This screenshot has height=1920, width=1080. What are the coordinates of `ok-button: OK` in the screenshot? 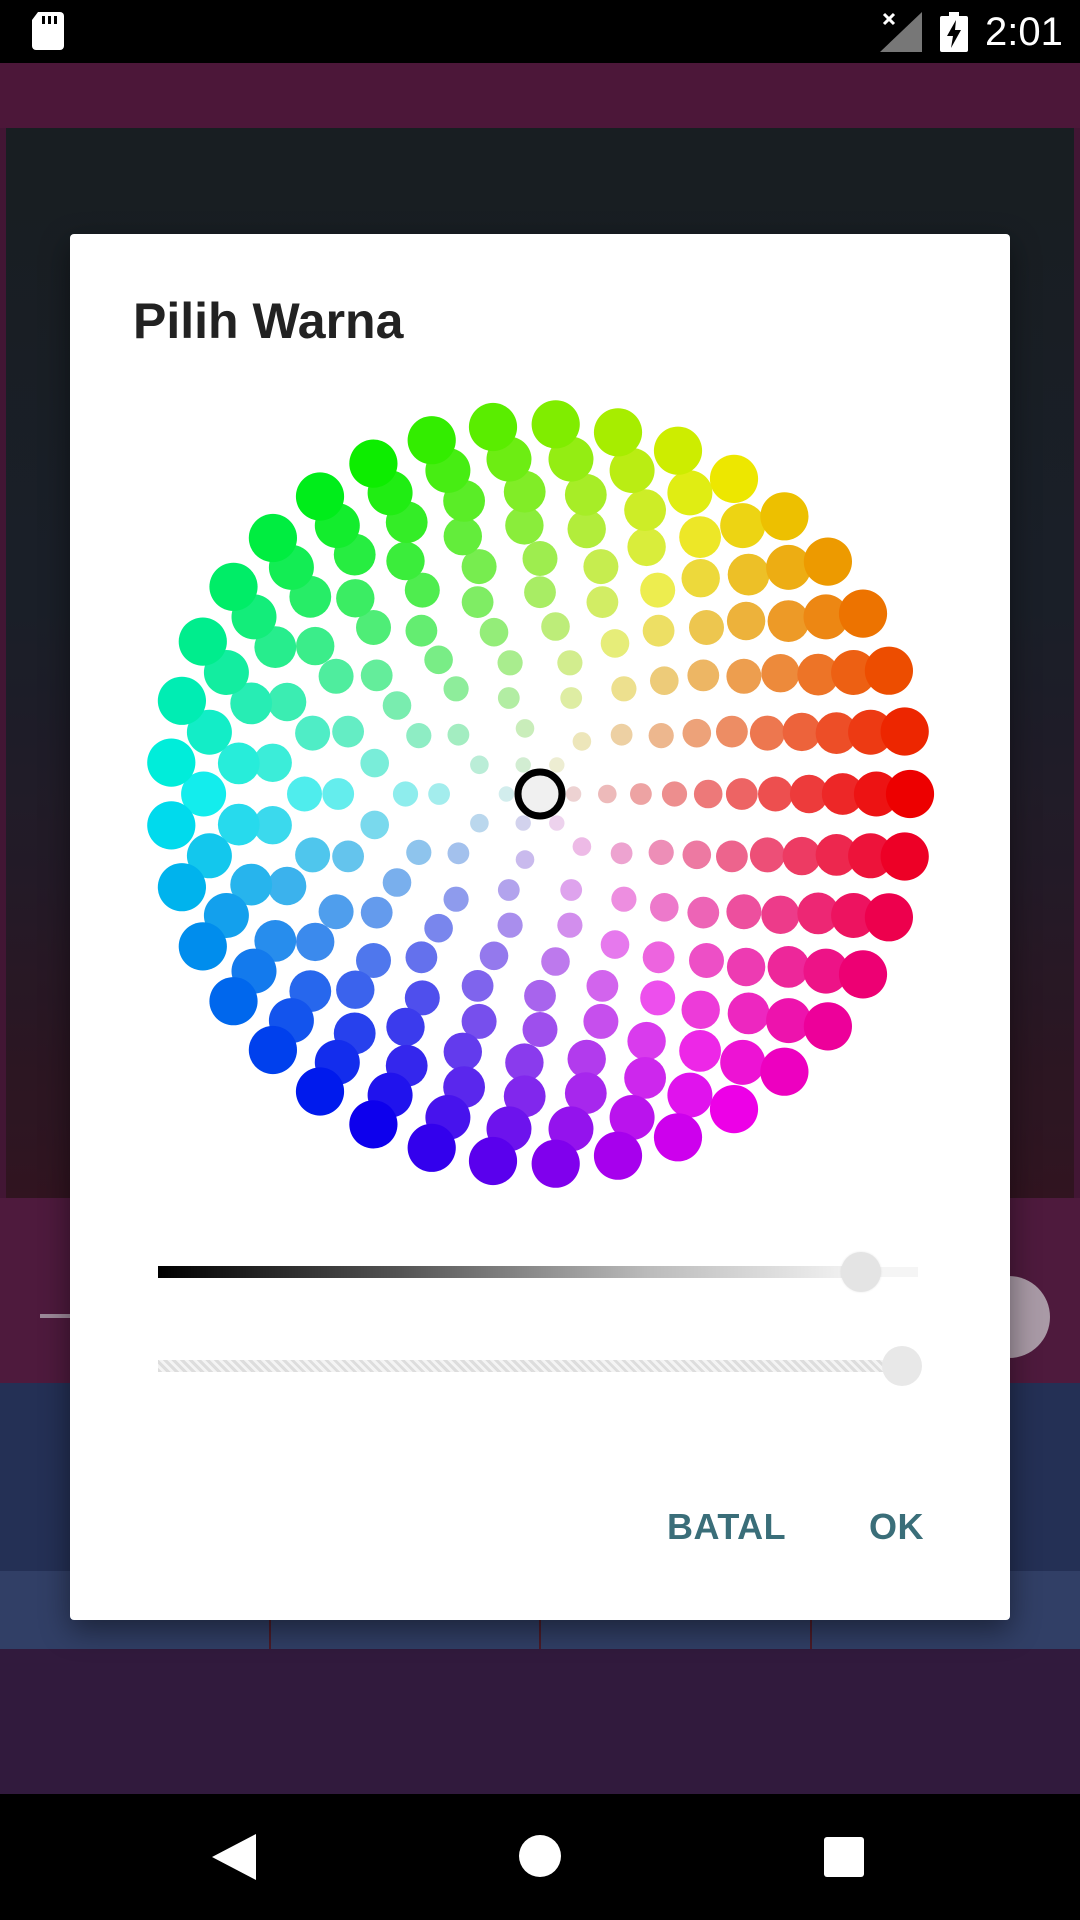 It's located at (896, 1527).